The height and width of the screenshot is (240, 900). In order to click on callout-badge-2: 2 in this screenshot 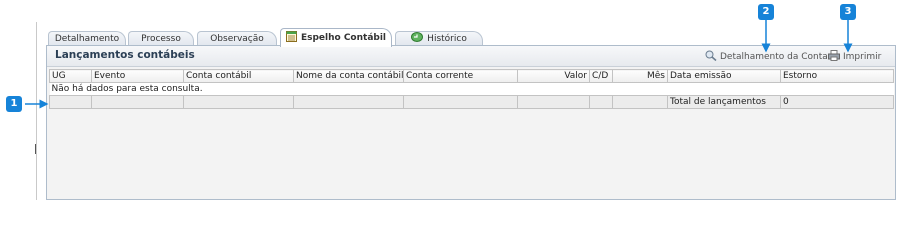, I will do `click(766, 12)`.